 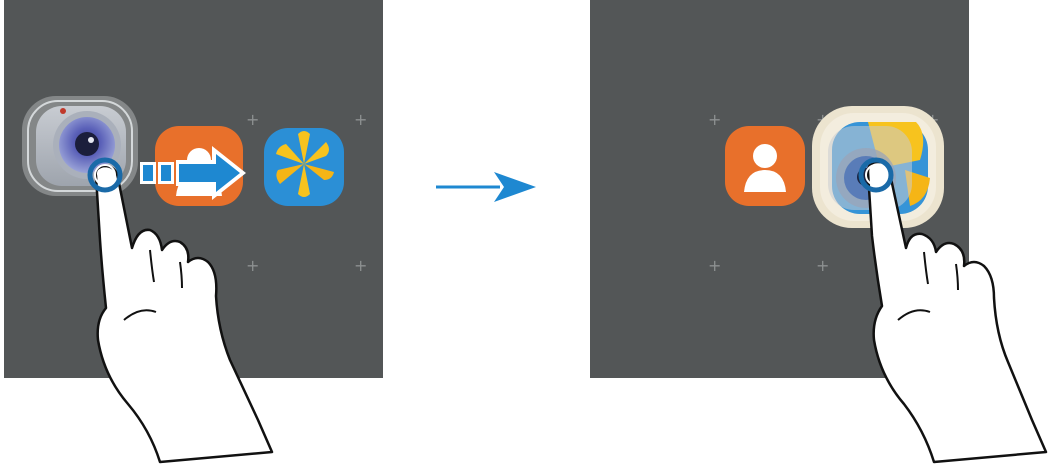 What do you see at coordinates (304, 167) in the screenshot?
I see `gallery-app-icon` at bounding box center [304, 167].